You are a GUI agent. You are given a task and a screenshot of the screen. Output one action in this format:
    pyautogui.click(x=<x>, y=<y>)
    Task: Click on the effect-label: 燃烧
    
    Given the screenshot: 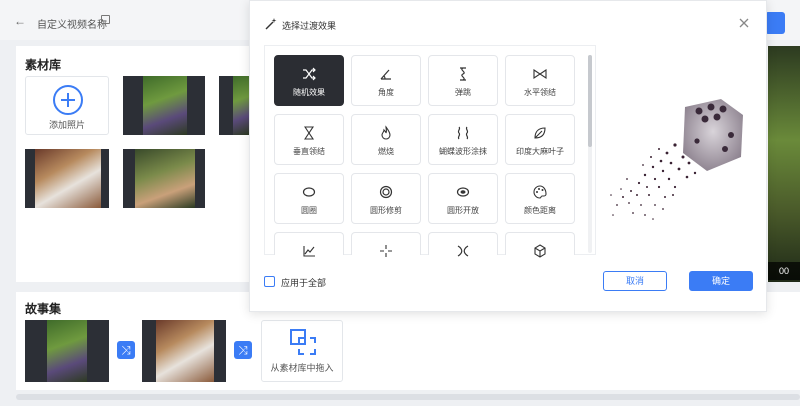 What is the action you would take?
    pyautogui.click(x=386, y=151)
    